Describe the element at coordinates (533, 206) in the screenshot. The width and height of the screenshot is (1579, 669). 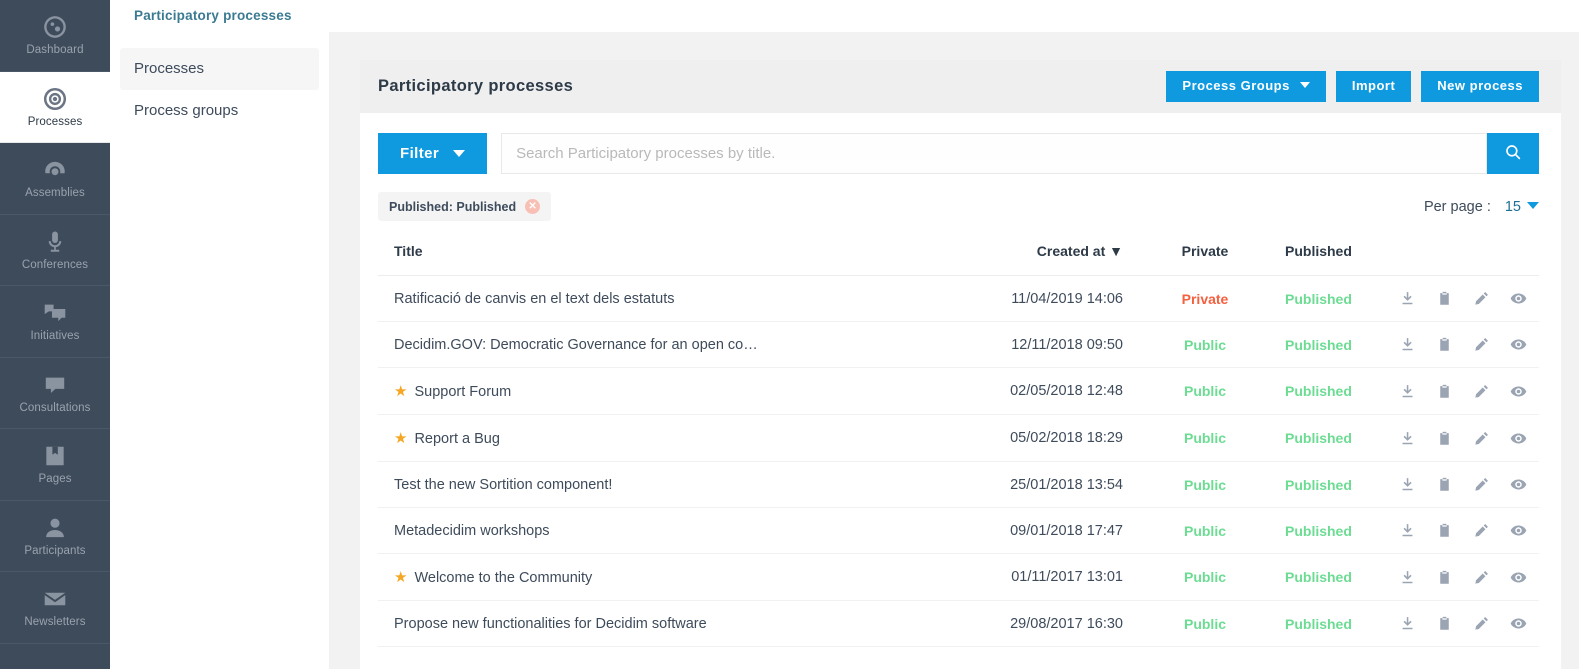
I see `close-circle-icon: ✕` at that location.